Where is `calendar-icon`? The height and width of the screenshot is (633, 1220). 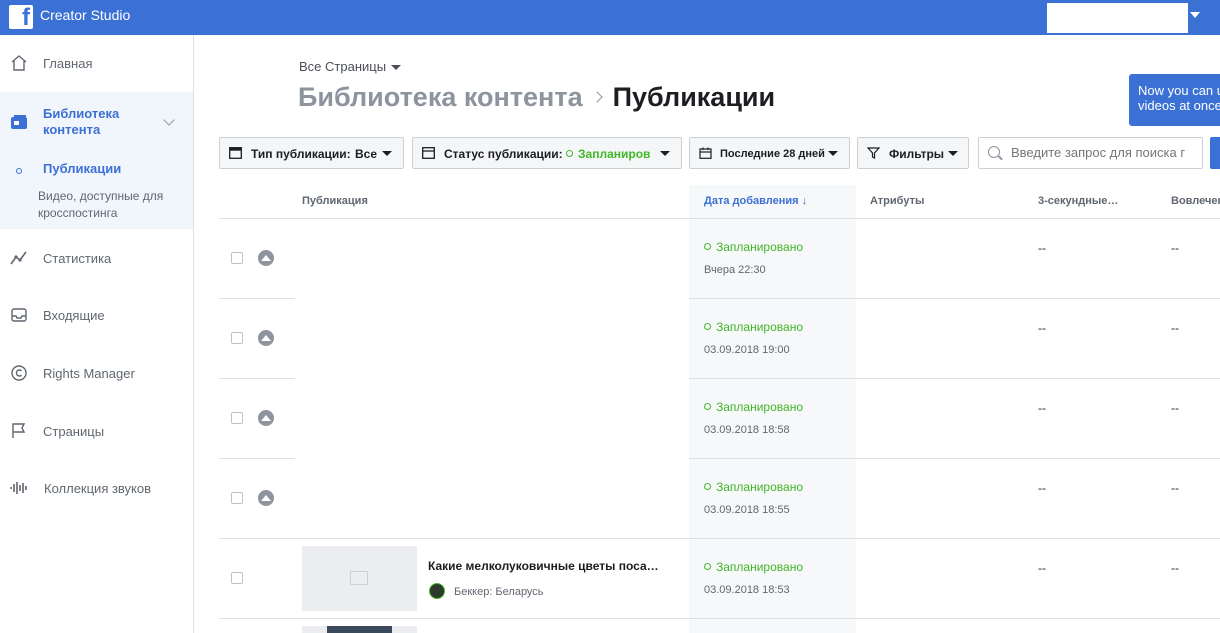 calendar-icon is located at coordinates (705, 153).